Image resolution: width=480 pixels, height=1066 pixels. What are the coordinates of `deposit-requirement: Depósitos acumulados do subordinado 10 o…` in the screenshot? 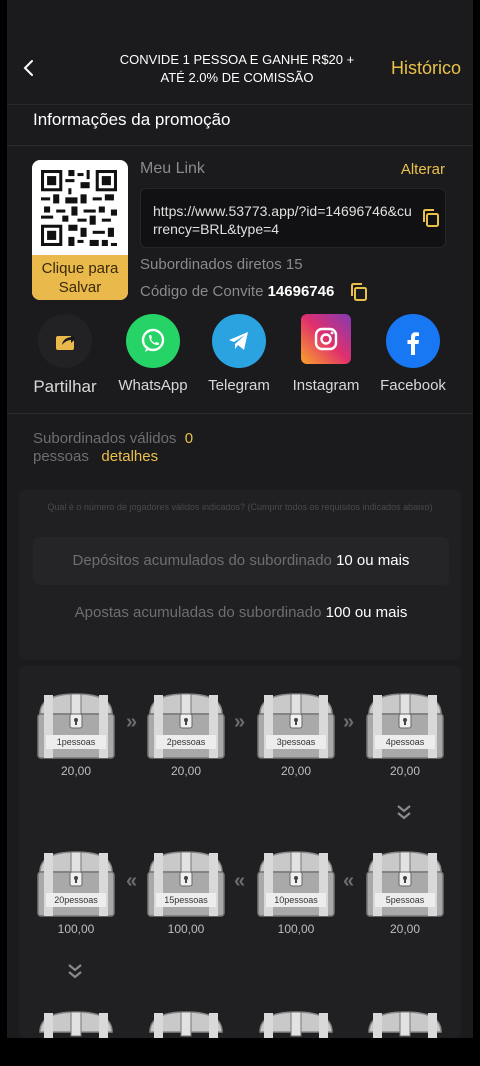 It's located at (241, 561).